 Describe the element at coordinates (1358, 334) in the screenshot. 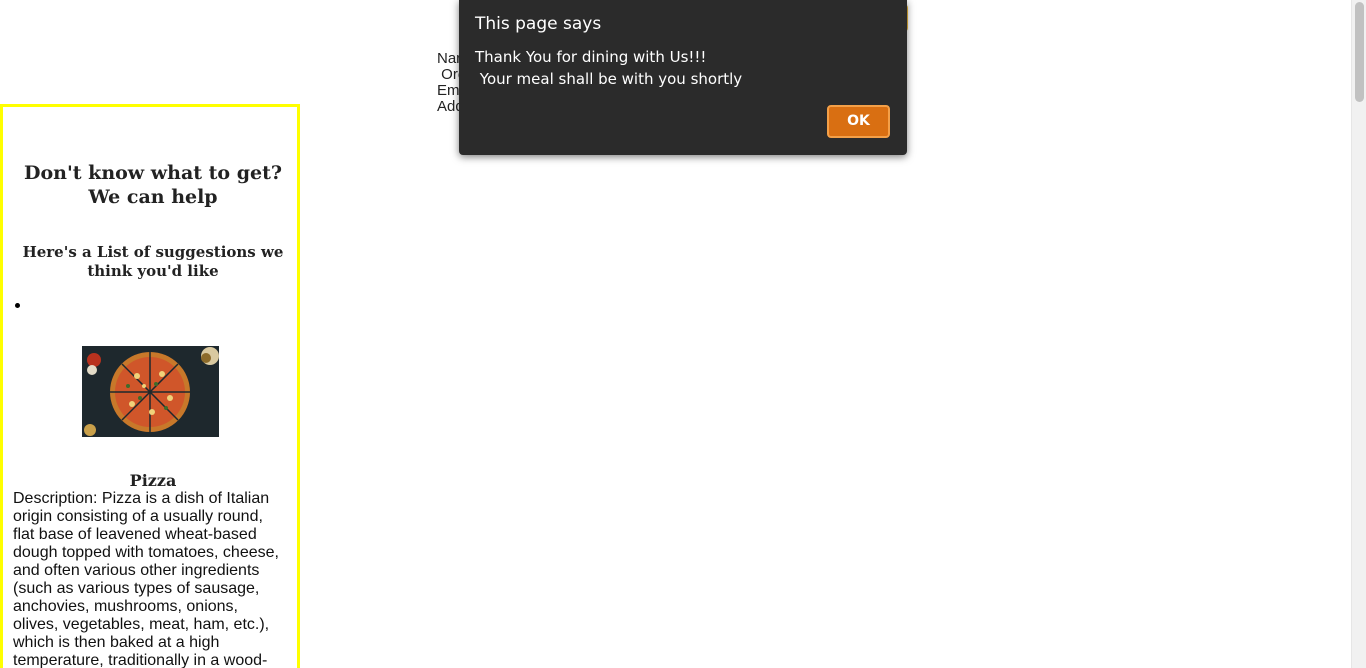

I see `page-scrollbar` at that location.